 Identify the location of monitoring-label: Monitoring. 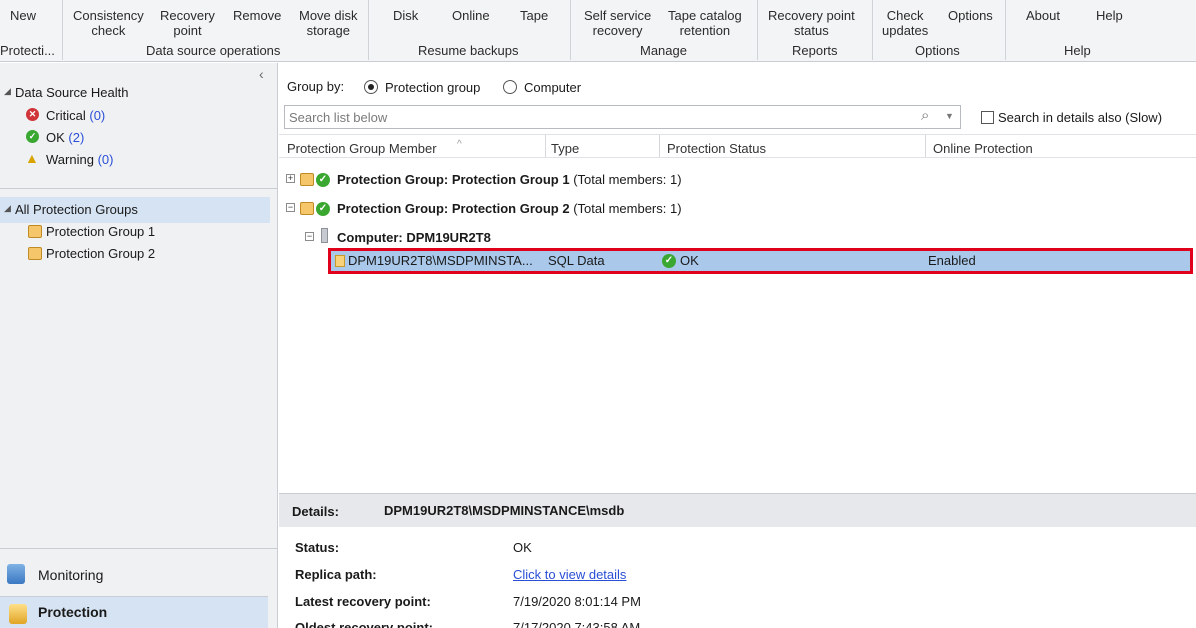
(71, 575).